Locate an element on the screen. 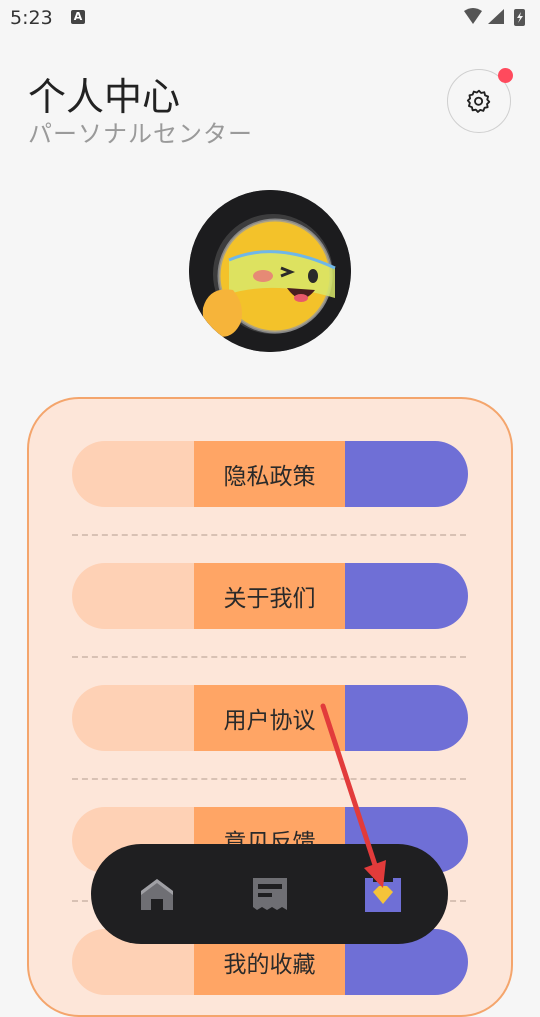 This screenshot has height=1017, width=540. nav-profile-button is located at coordinates (383, 894).